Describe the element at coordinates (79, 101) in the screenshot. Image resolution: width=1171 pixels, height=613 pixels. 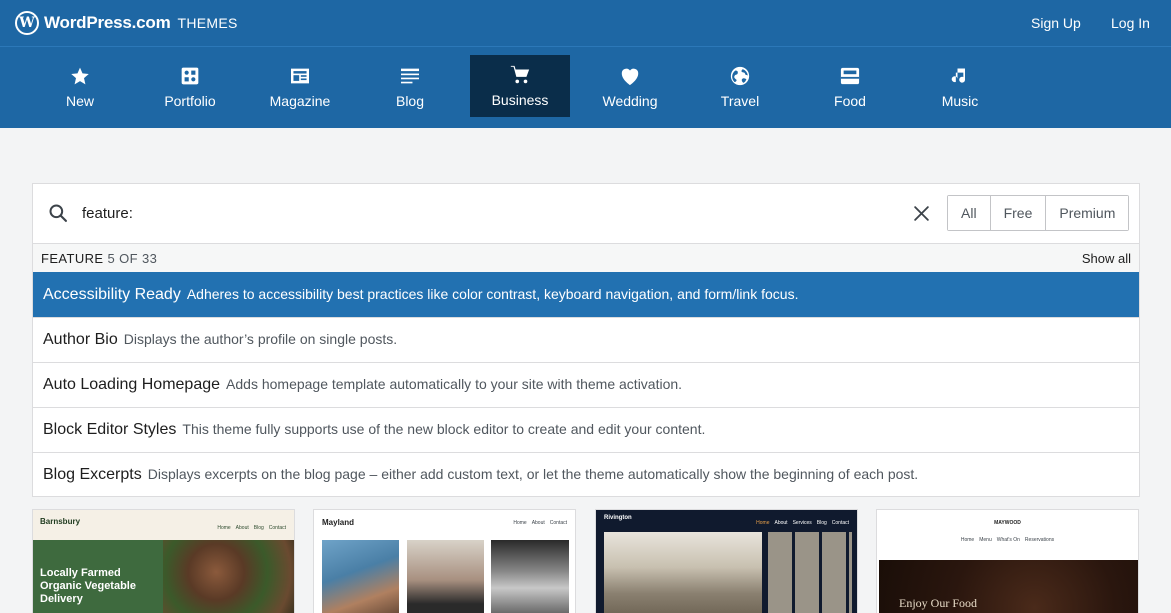
I see `category-label: New` at that location.